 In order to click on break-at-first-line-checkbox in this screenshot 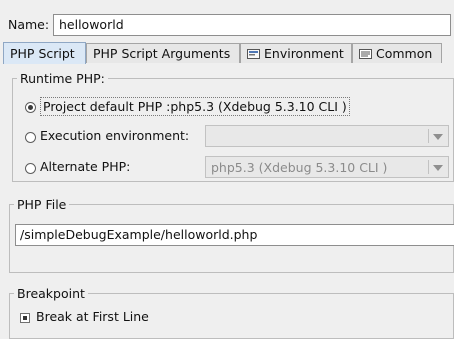, I will do `click(25, 318)`.